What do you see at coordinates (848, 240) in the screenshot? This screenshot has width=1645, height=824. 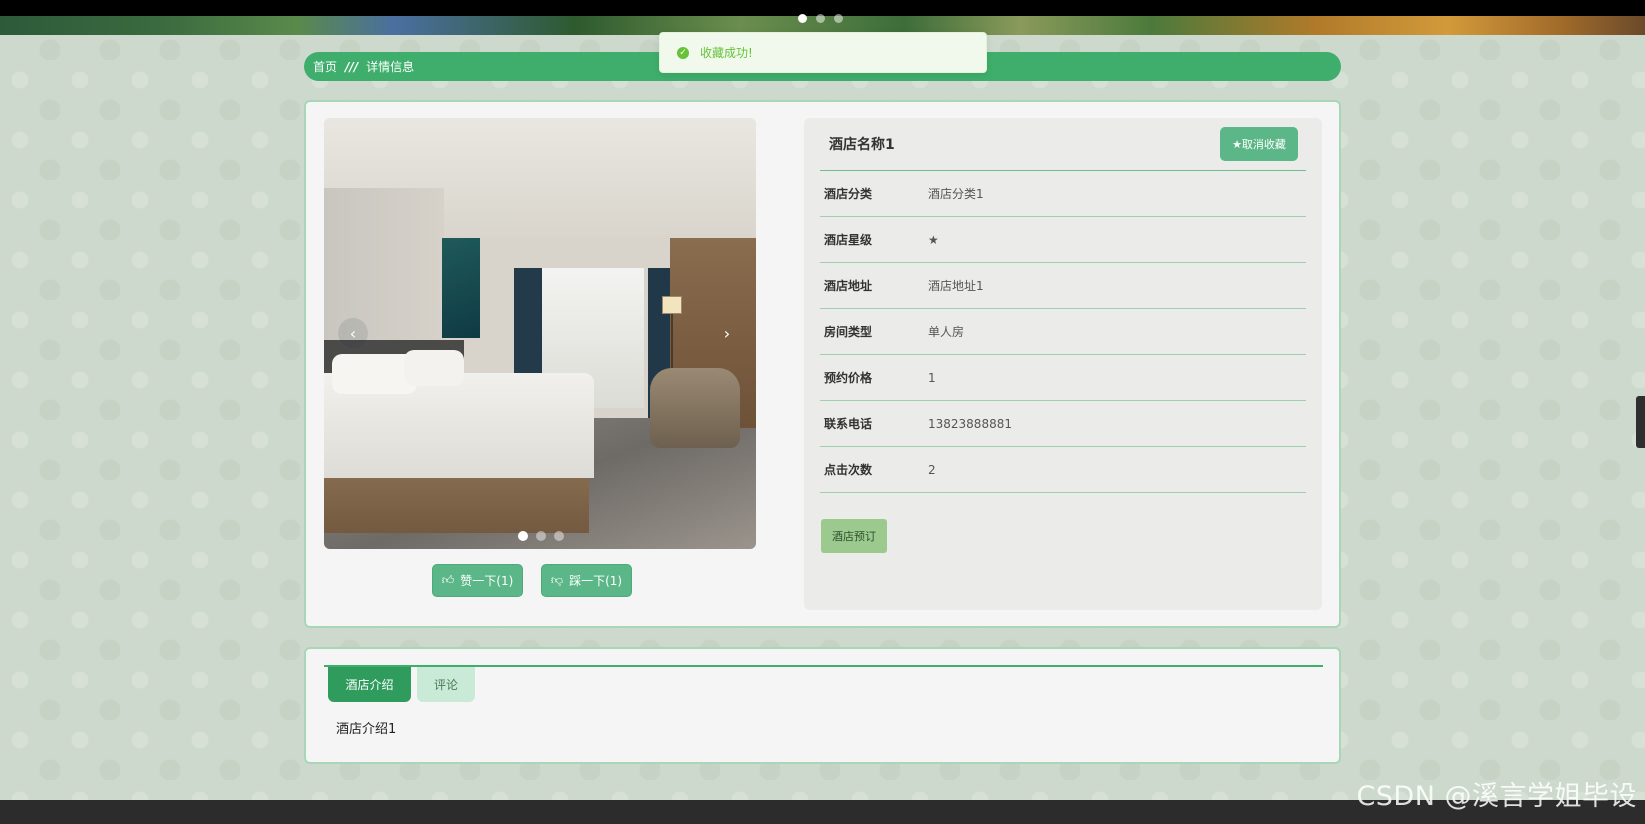 I see `field-label: 酒店星级` at bounding box center [848, 240].